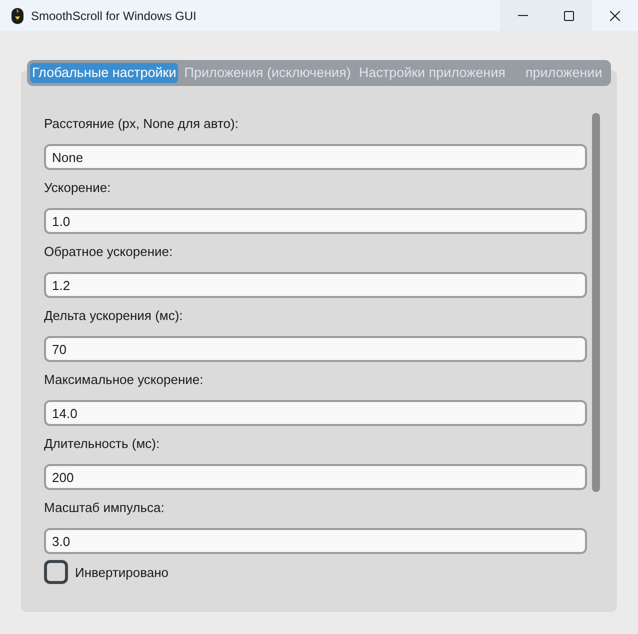 This screenshot has width=638, height=634. Describe the element at coordinates (315, 349) in the screenshot. I see `input-field: 70` at that location.